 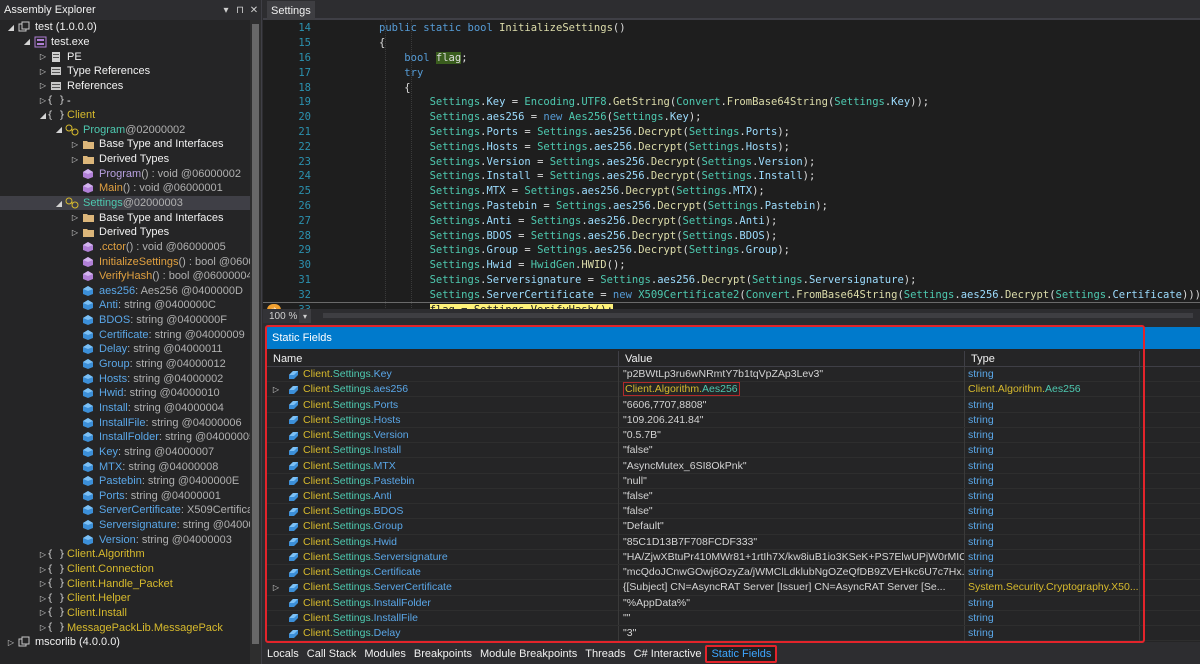 I want to click on tree-node: ◢ Settings @02000003, so click(x=125, y=203).